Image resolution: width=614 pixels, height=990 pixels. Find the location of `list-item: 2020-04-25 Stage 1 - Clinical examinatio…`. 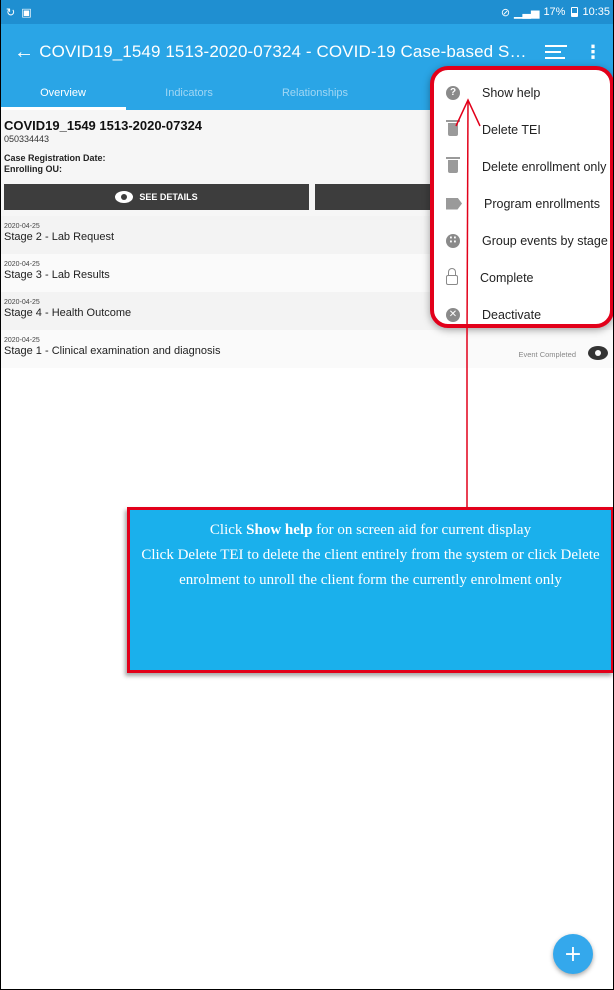

list-item: 2020-04-25 Stage 1 - Clinical examinatio… is located at coordinates (307, 349).